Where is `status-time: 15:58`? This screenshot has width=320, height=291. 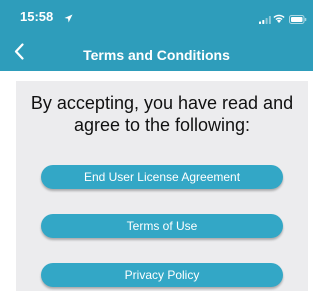
status-time: 15:58 is located at coordinates (37, 16).